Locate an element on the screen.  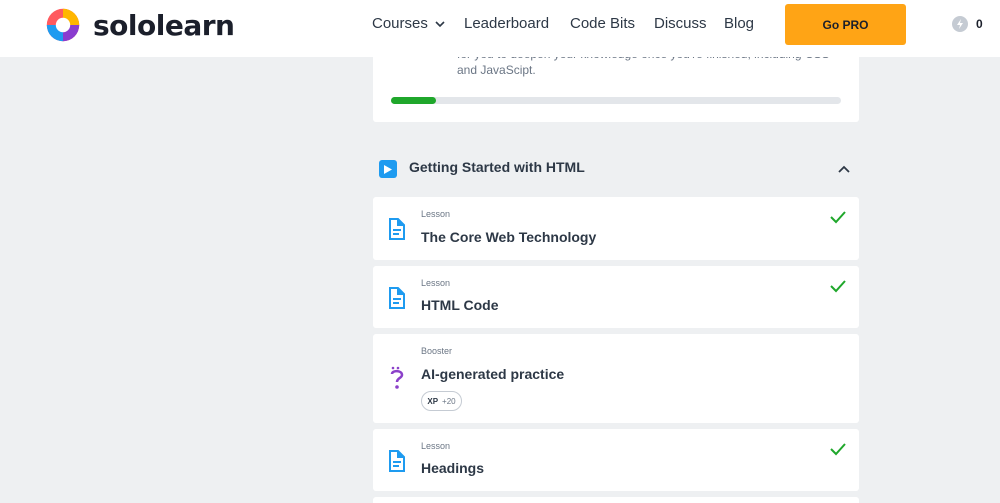
section-title: Getting Started with HTML is located at coordinates (497, 167).